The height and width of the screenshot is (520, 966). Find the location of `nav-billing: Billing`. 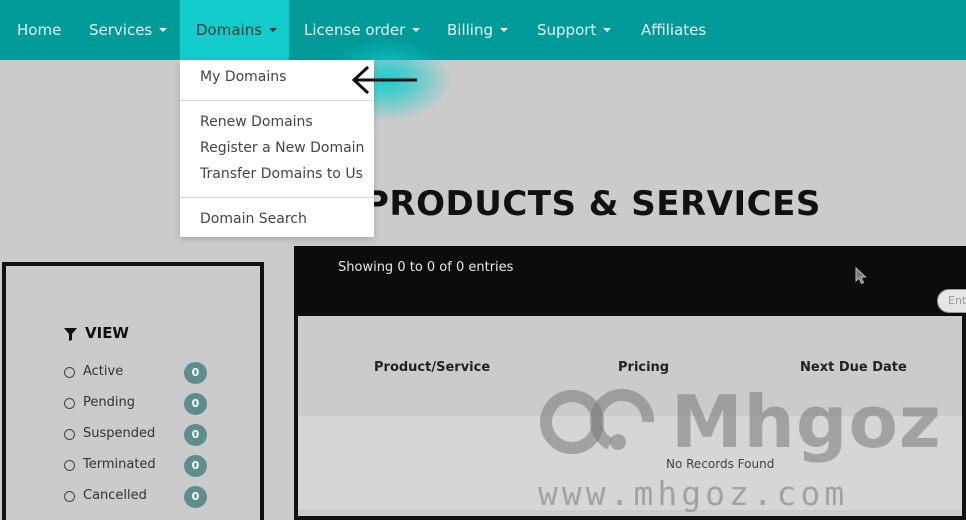

nav-billing: Billing is located at coordinates (477, 30).